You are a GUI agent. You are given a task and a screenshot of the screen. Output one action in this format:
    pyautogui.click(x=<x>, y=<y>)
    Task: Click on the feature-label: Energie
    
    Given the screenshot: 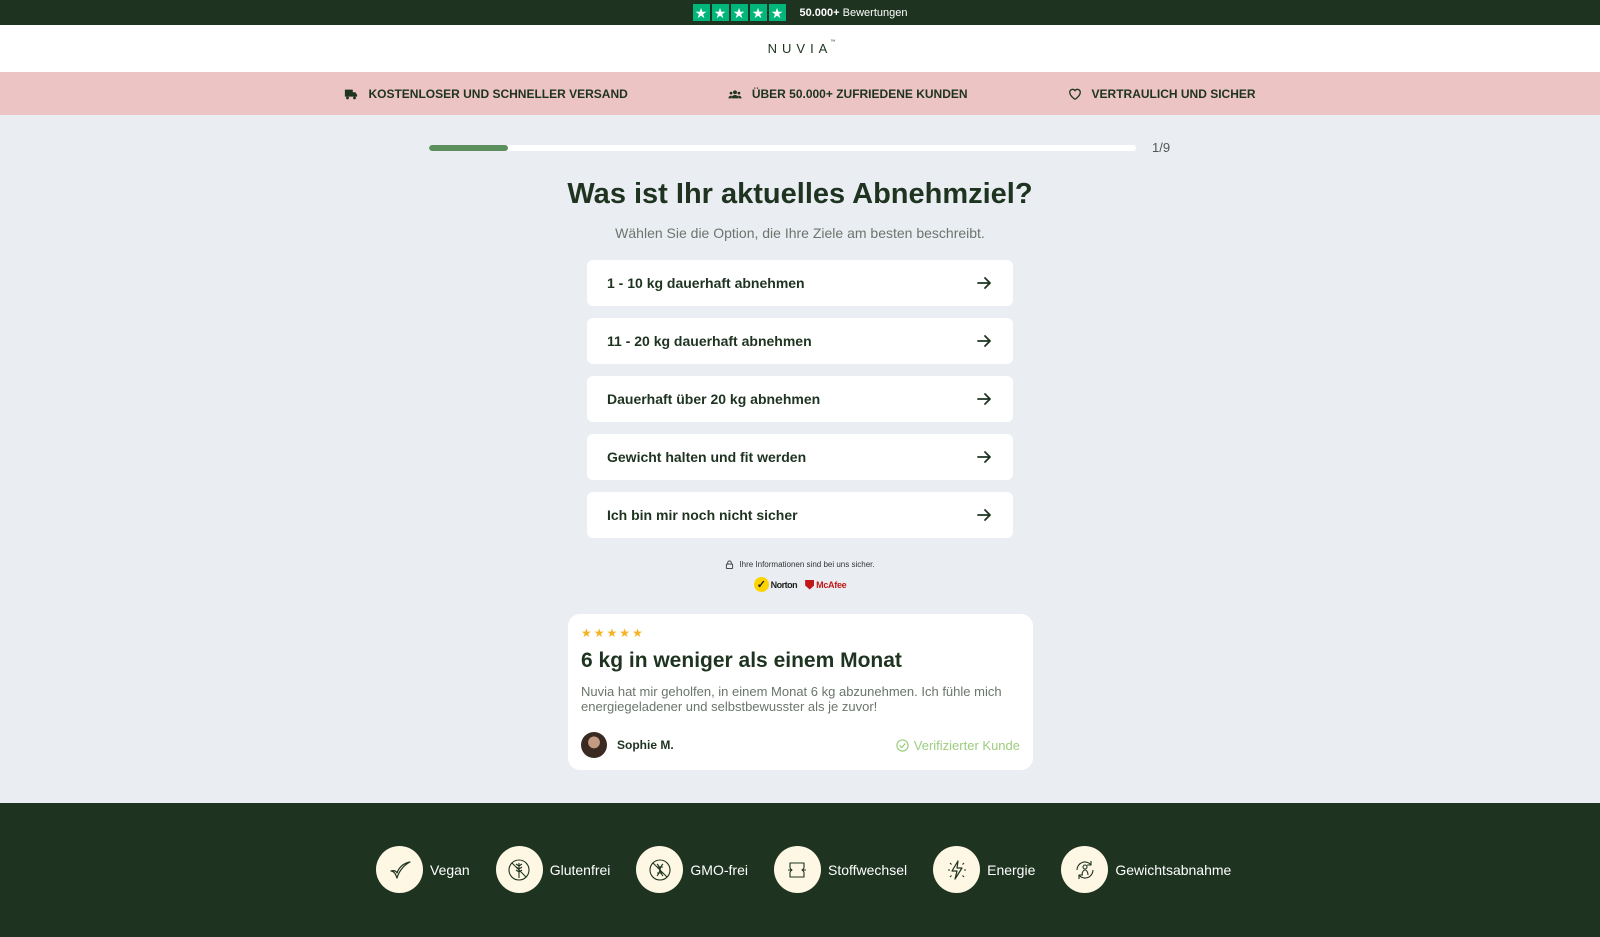 What is the action you would take?
    pyautogui.click(x=1011, y=869)
    